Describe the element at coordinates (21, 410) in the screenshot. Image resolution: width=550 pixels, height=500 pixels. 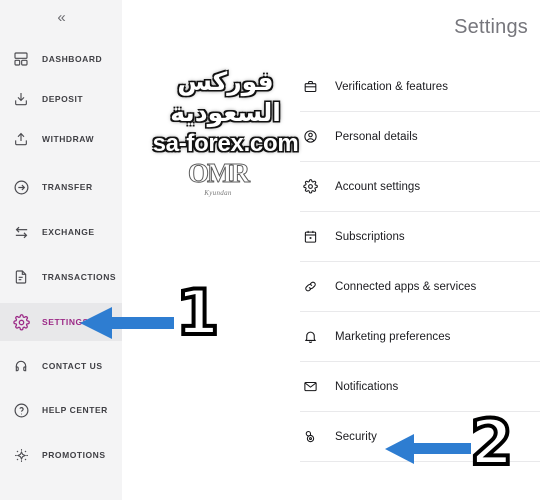
I see `question-icon` at that location.